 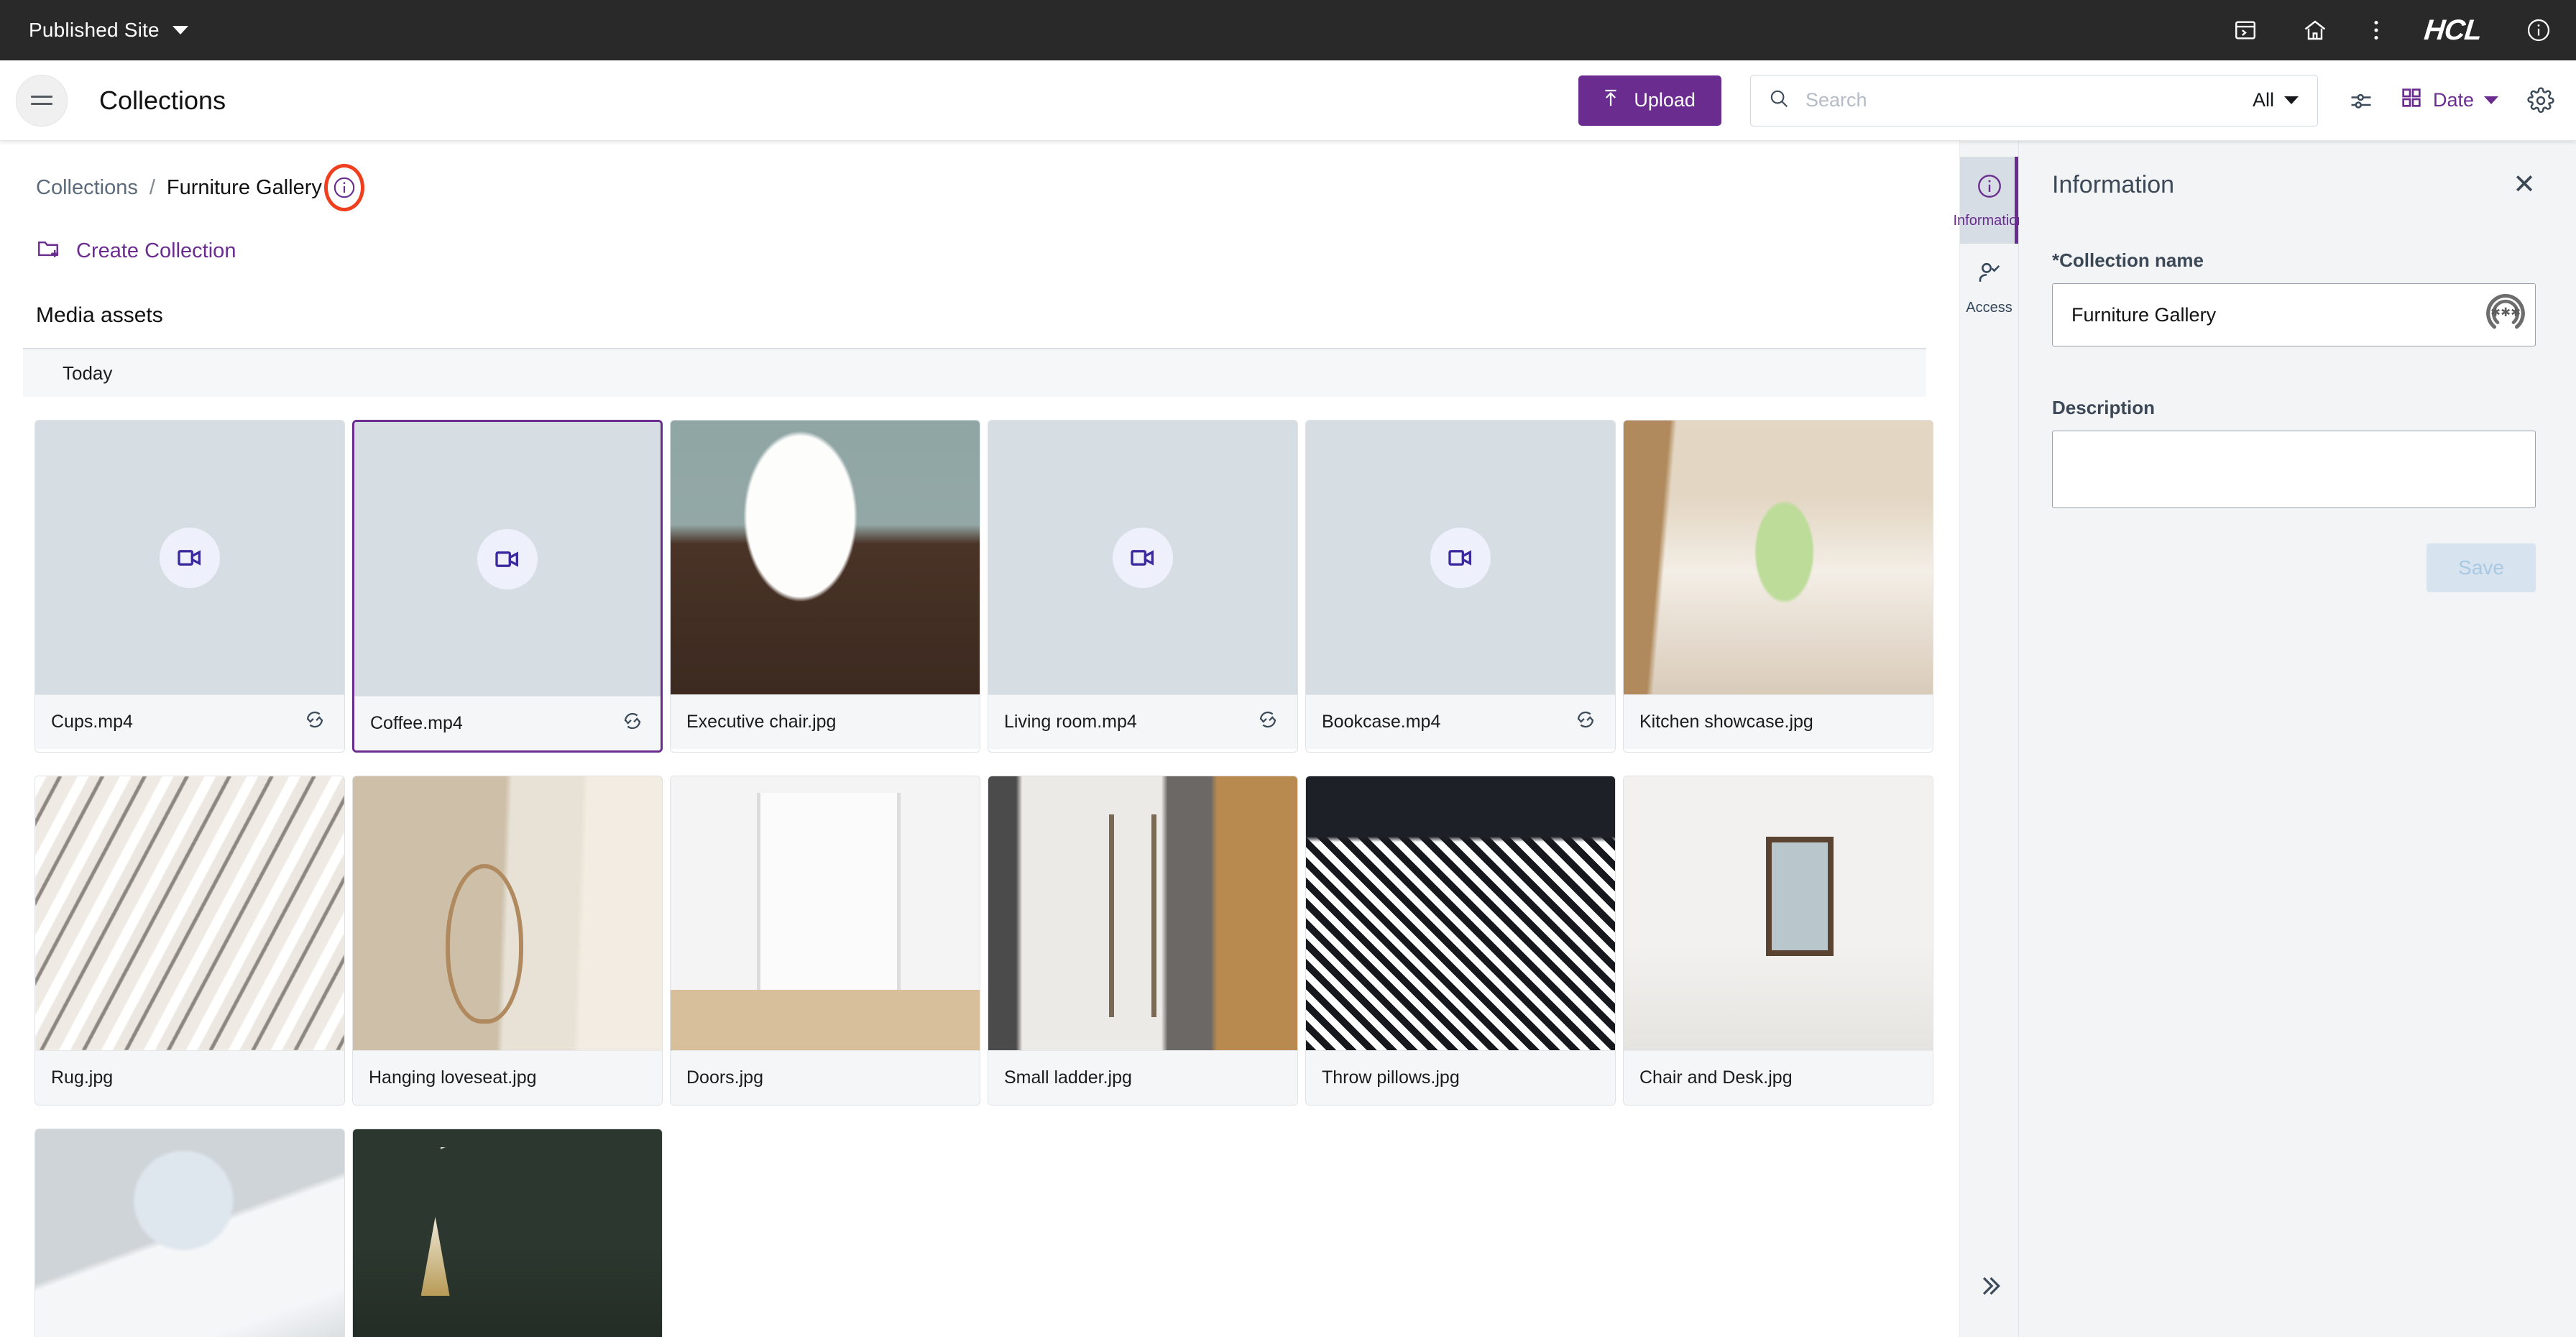 I want to click on breadcrumb-current: Furniture Gallery, so click(x=244, y=187).